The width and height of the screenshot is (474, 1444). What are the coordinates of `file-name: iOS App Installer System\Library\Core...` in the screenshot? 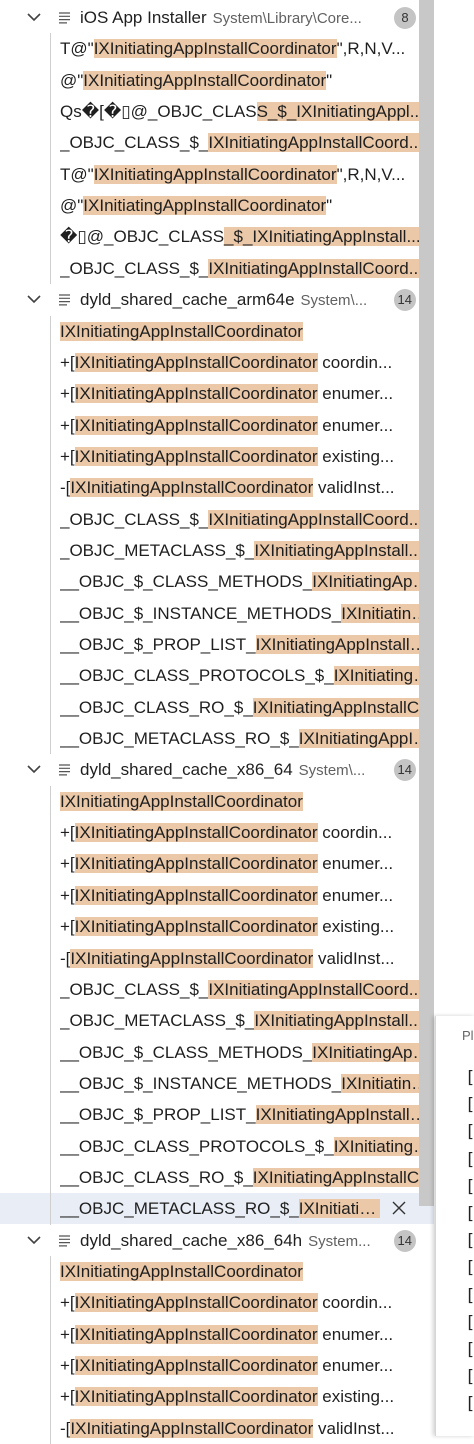 It's located at (221, 17).